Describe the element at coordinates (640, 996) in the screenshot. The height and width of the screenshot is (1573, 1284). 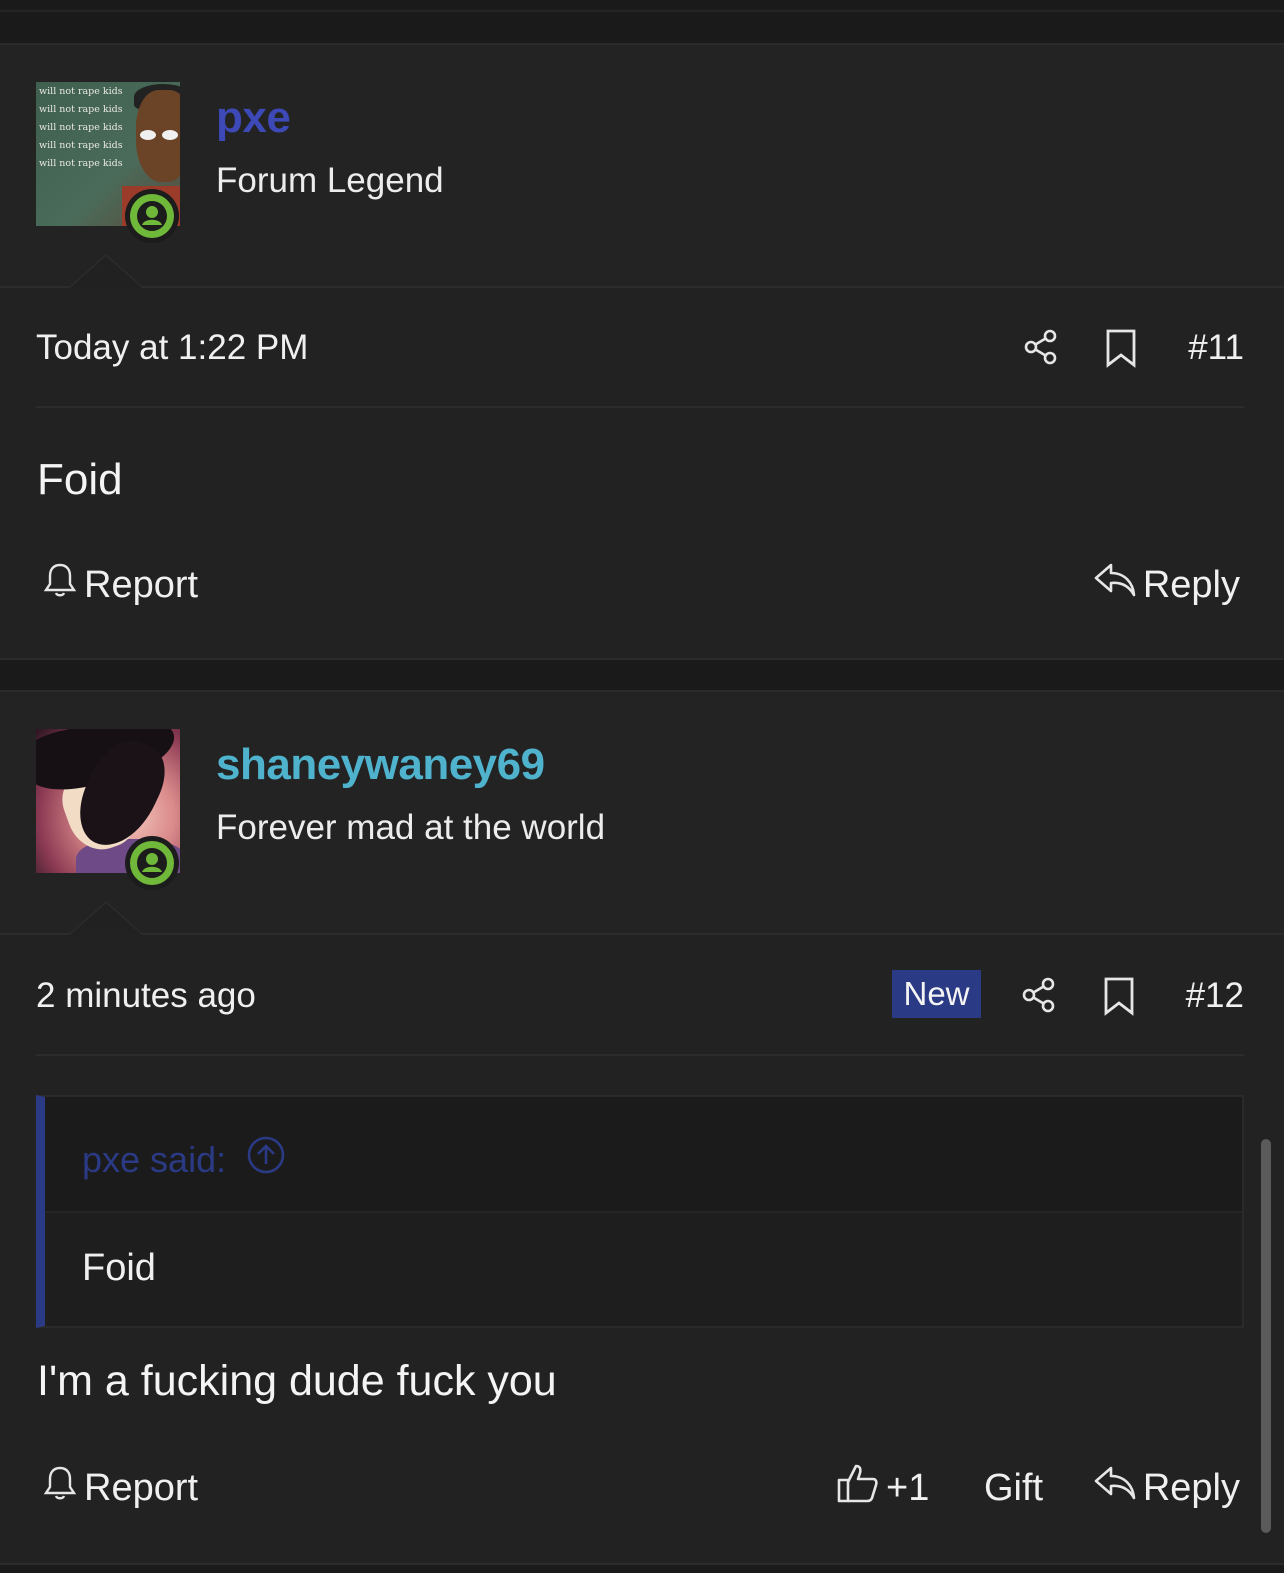
I see `post-meta: 2 minutes ago New #12` at that location.